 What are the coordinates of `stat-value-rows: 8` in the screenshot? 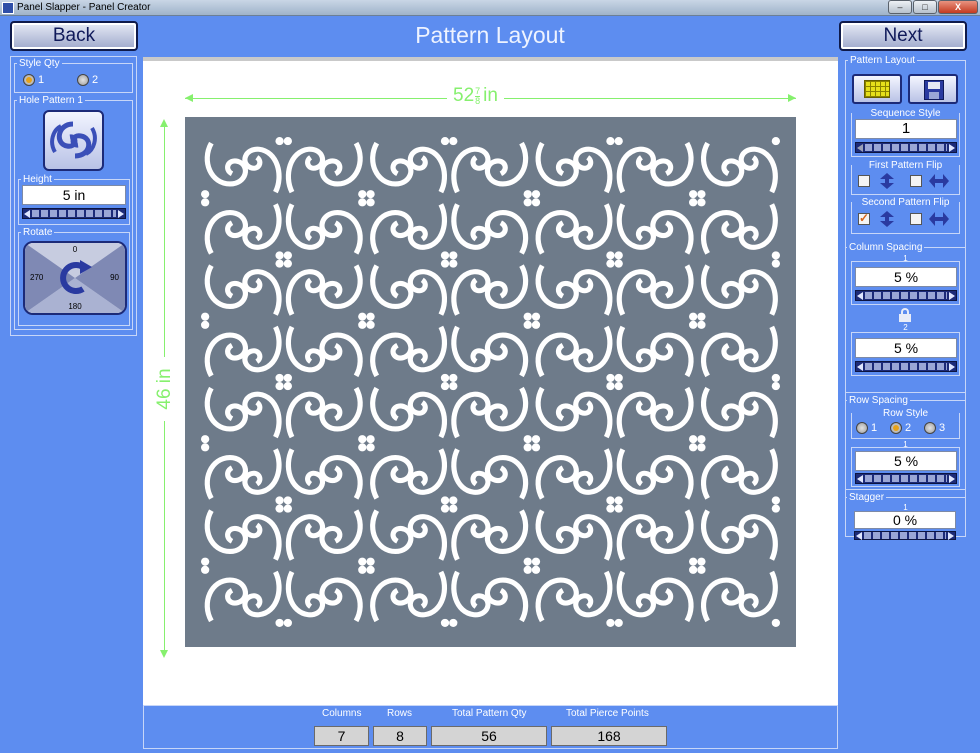 It's located at (400, 736).